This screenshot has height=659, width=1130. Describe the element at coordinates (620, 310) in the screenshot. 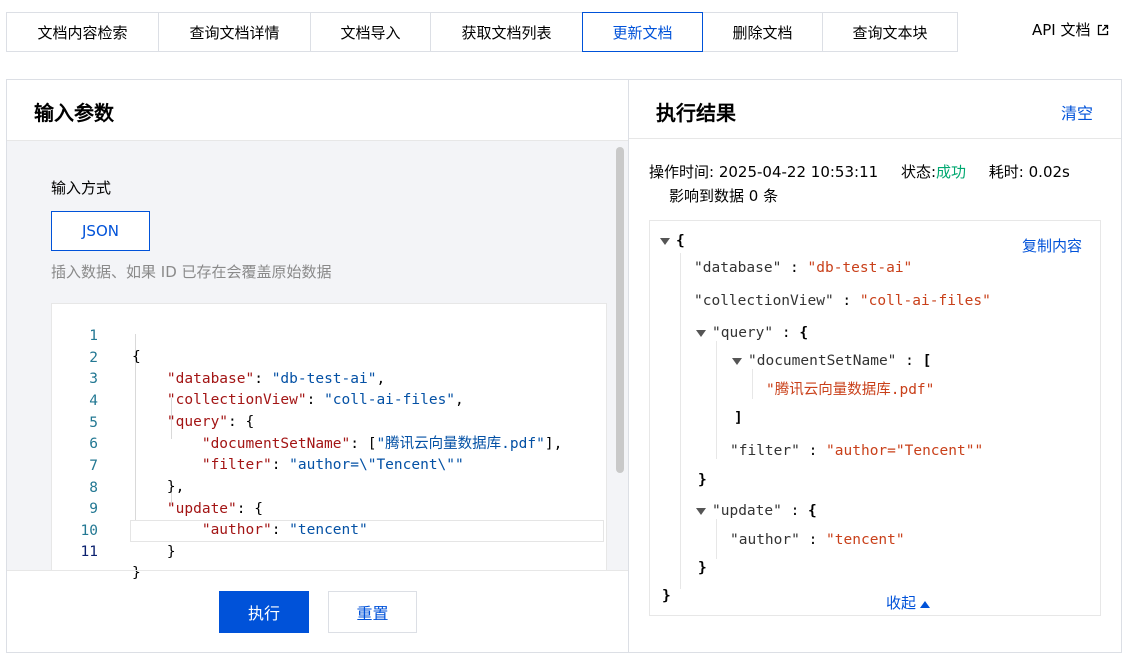

I see `scrollbar` at that location.